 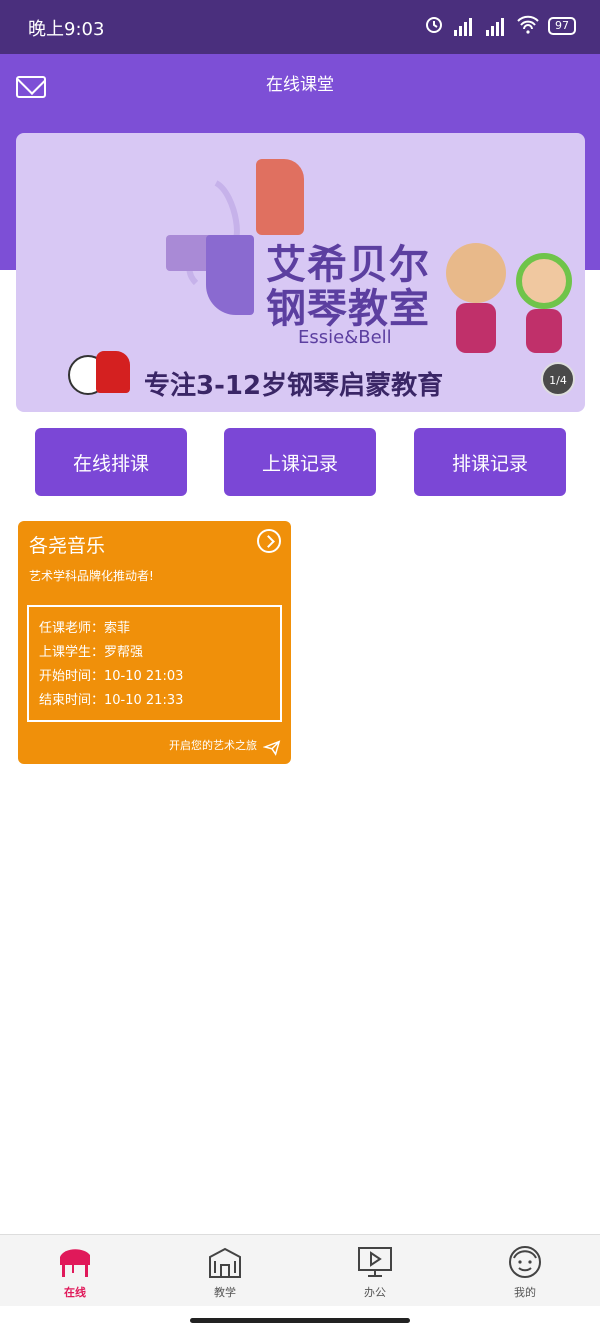 I want to click on card-title: 各尧音乐, so click(x=67, y=546).